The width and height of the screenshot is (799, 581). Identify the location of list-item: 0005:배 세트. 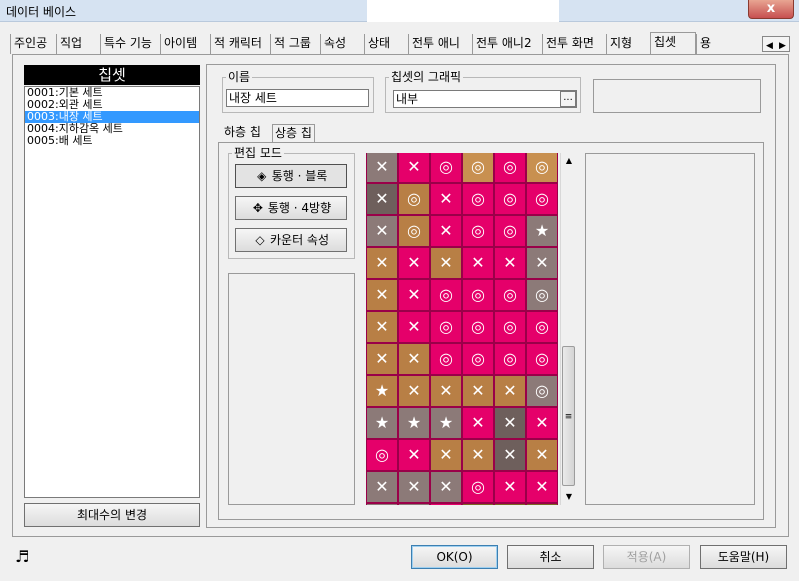
(112, 141).